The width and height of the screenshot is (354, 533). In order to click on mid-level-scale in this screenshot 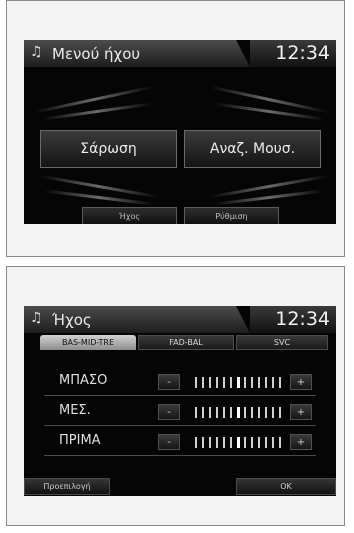, I will do `click(240, 412)`.